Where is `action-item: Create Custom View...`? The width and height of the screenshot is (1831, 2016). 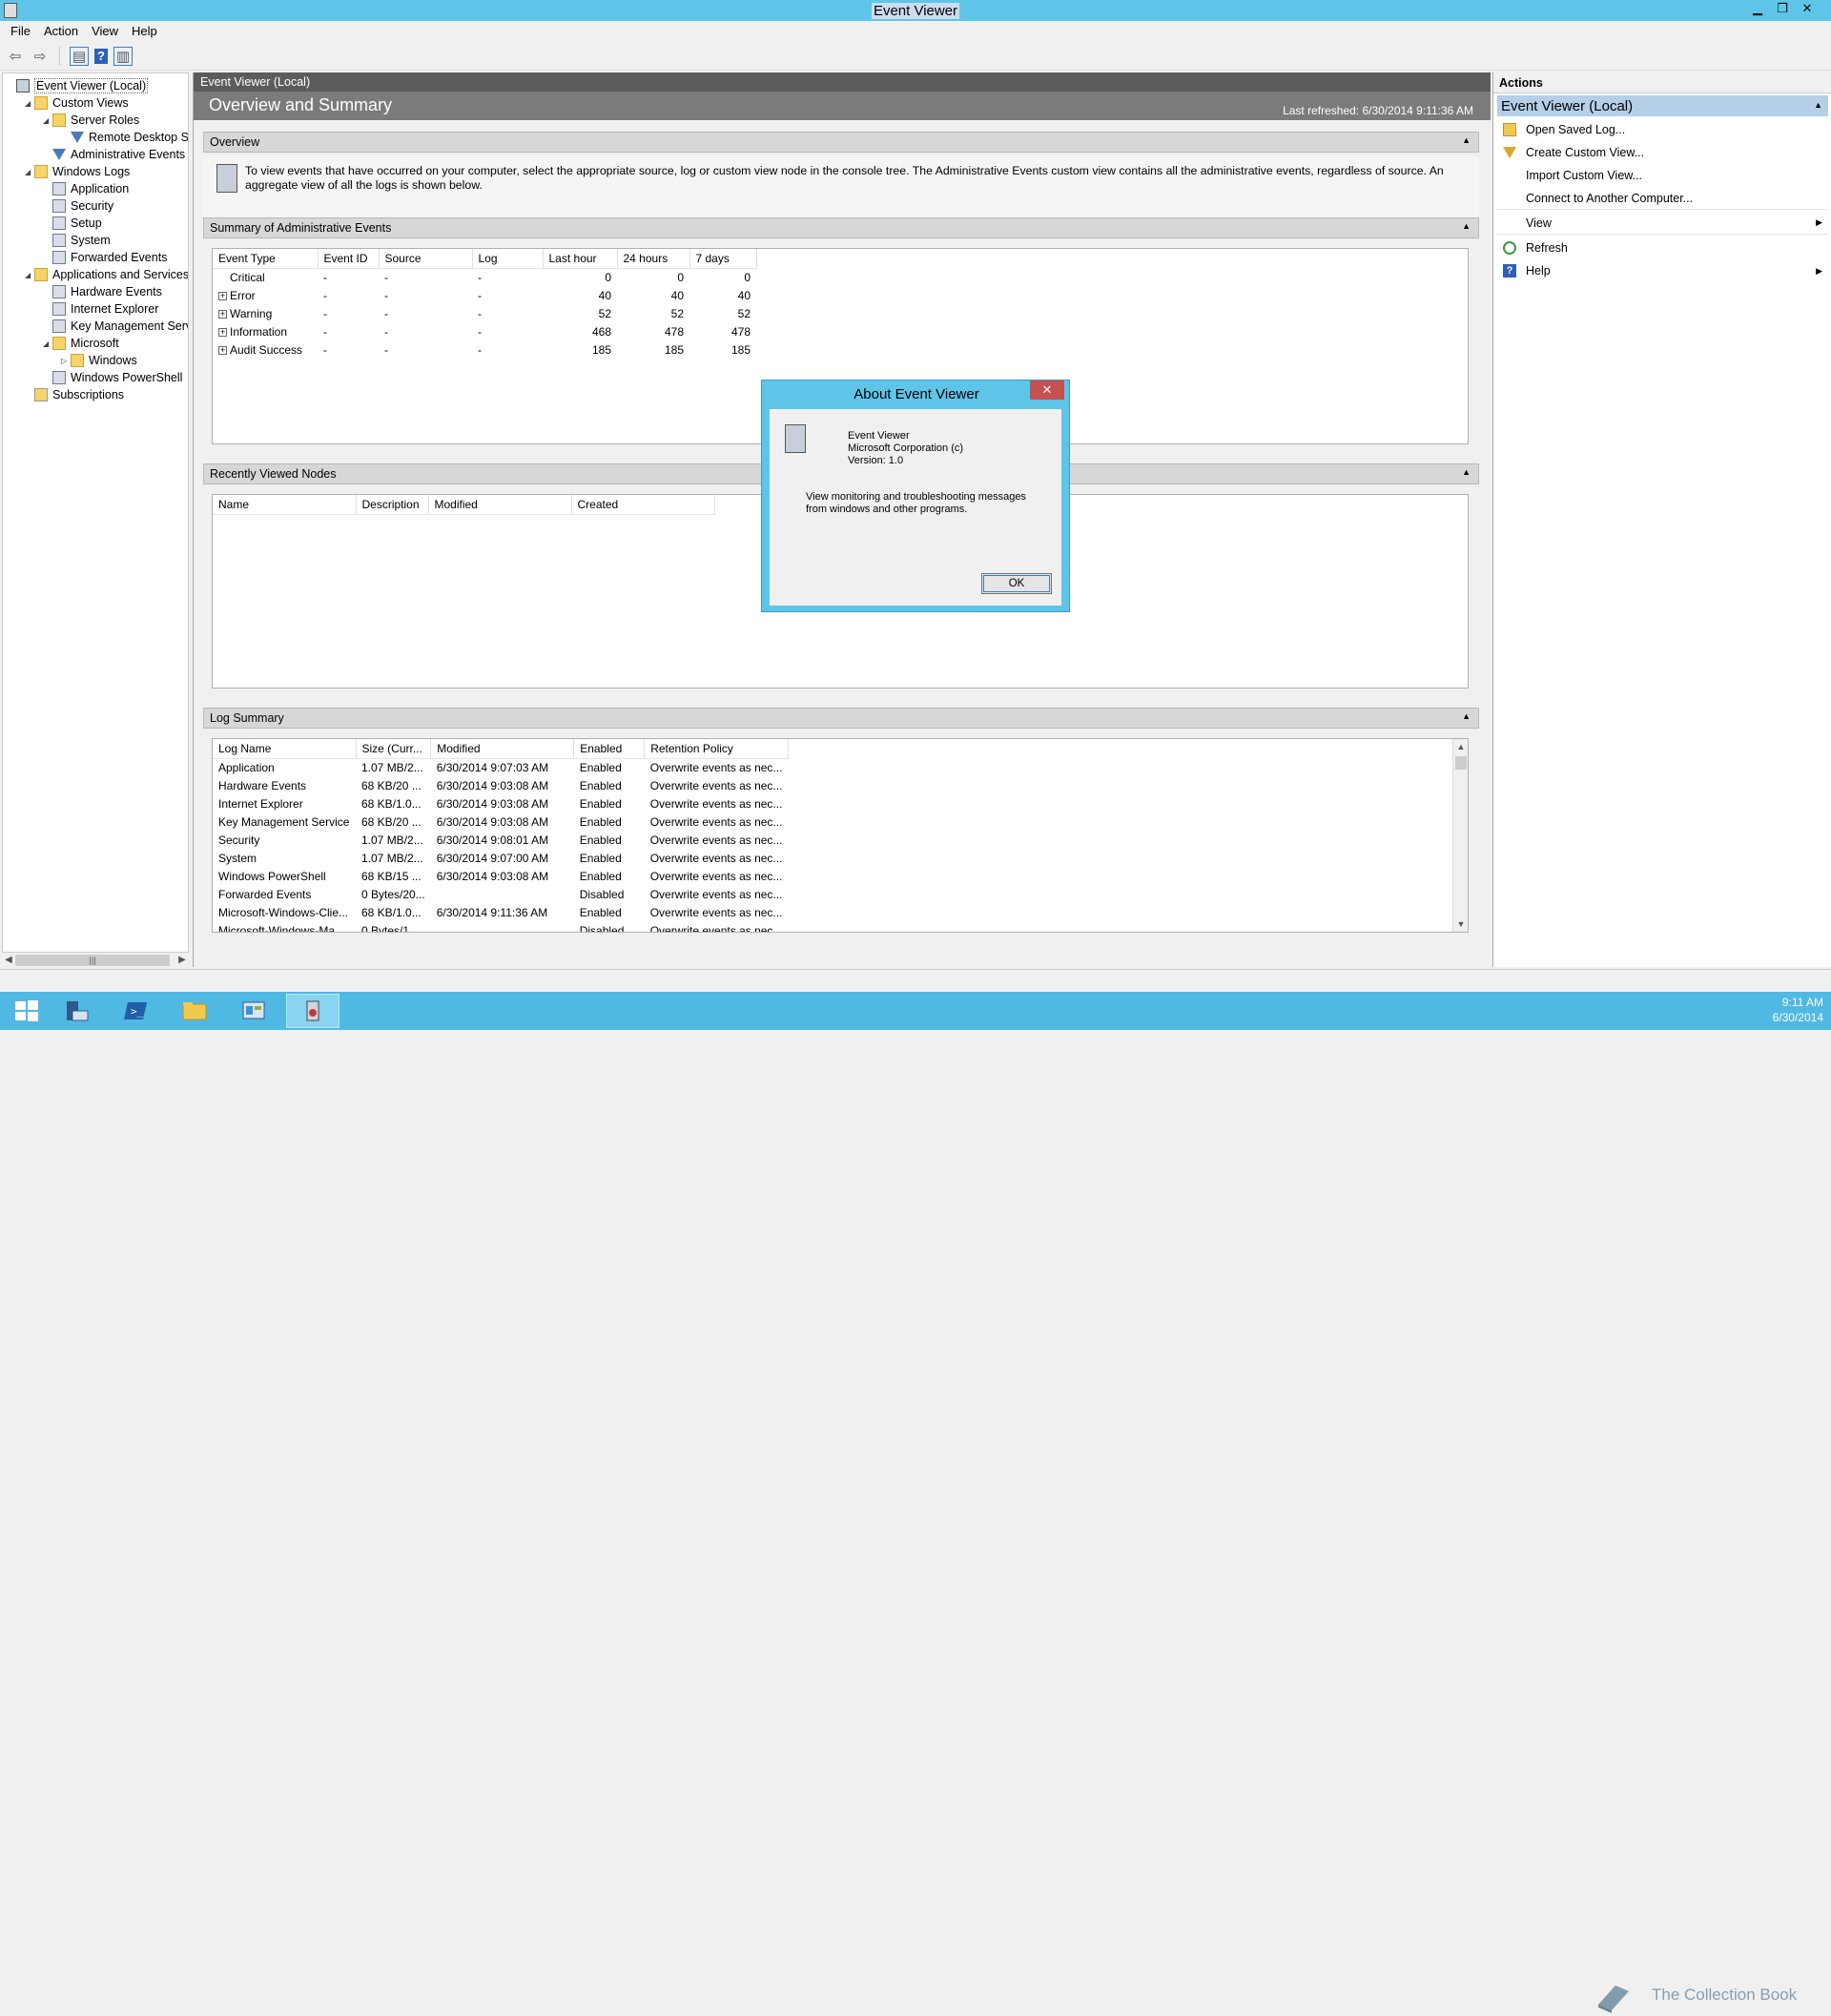
action-item: Create Custom View... is located at coordinates (1662, 152).